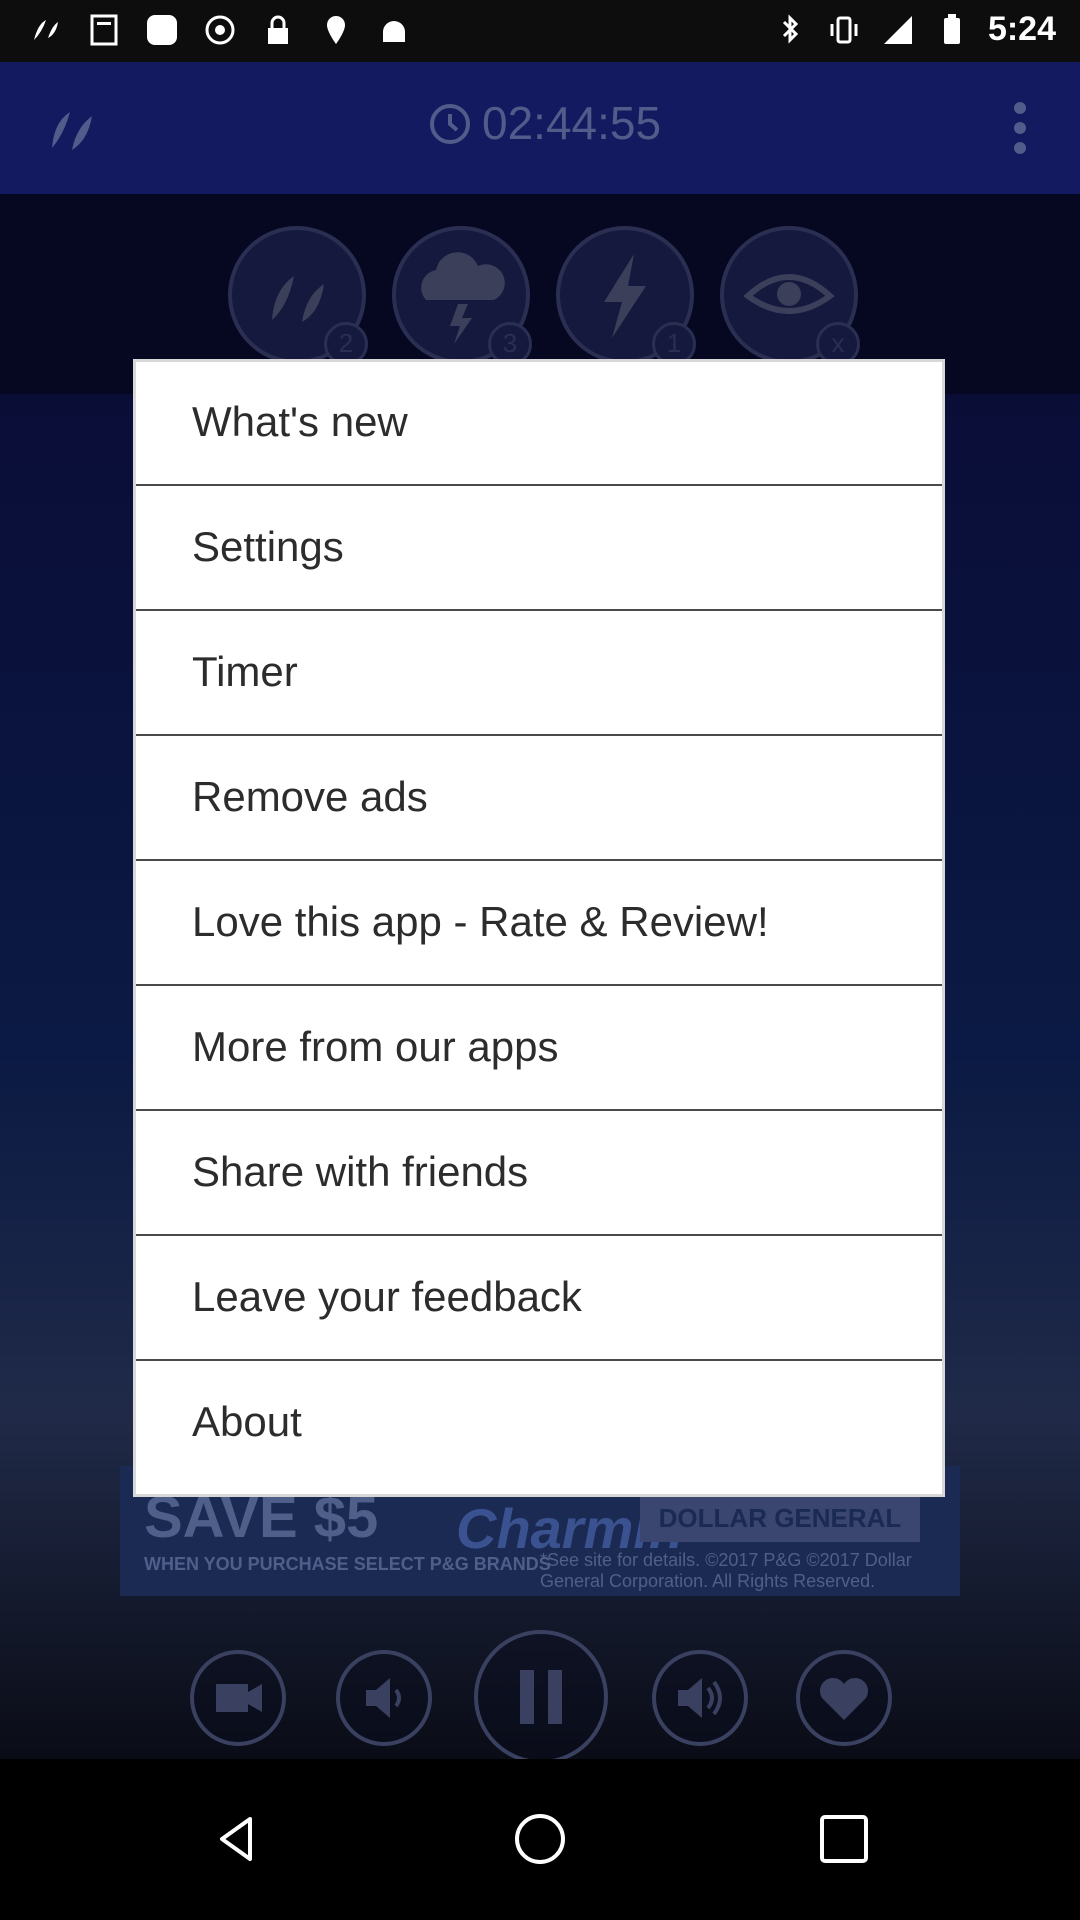 Image resolution: width=1080 pixels, height=1920 pixels. Describe the element at coordinates (480, 921) in the screenshot. I see `menu-item-label: Love this app - Rate & Review!` at that location.